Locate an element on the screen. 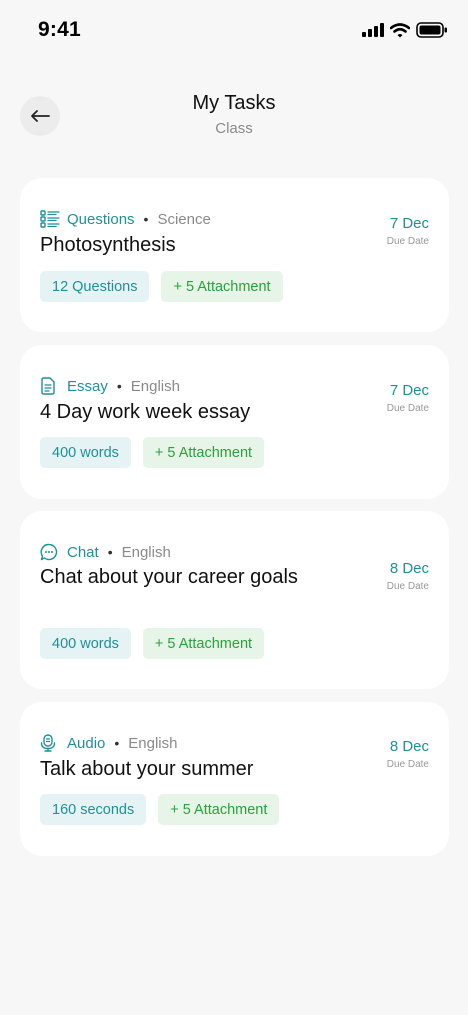  page-title: My Tasks is located at coordinates (234, 103).